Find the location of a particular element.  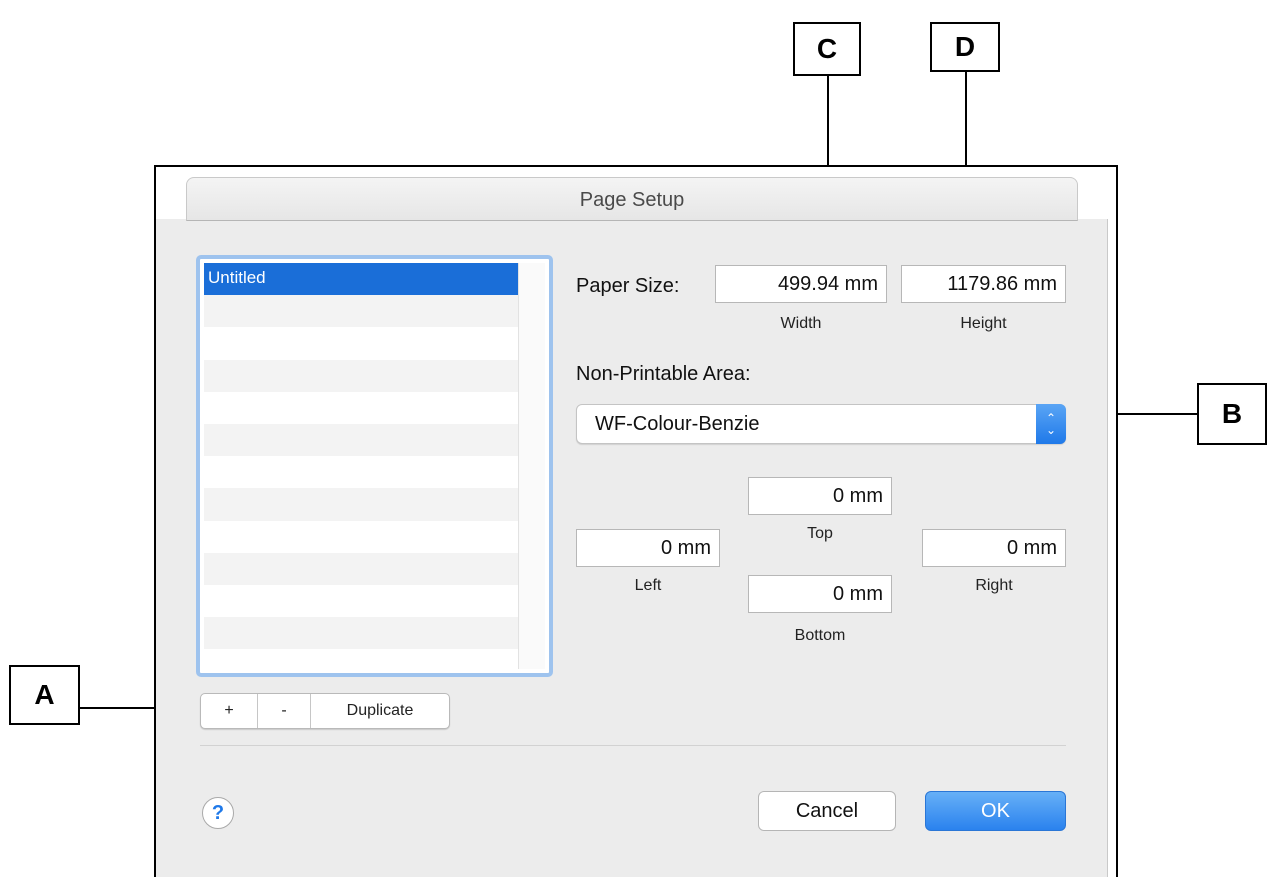

margin-top-field: 0 mm is located at coordinates (820, 496).